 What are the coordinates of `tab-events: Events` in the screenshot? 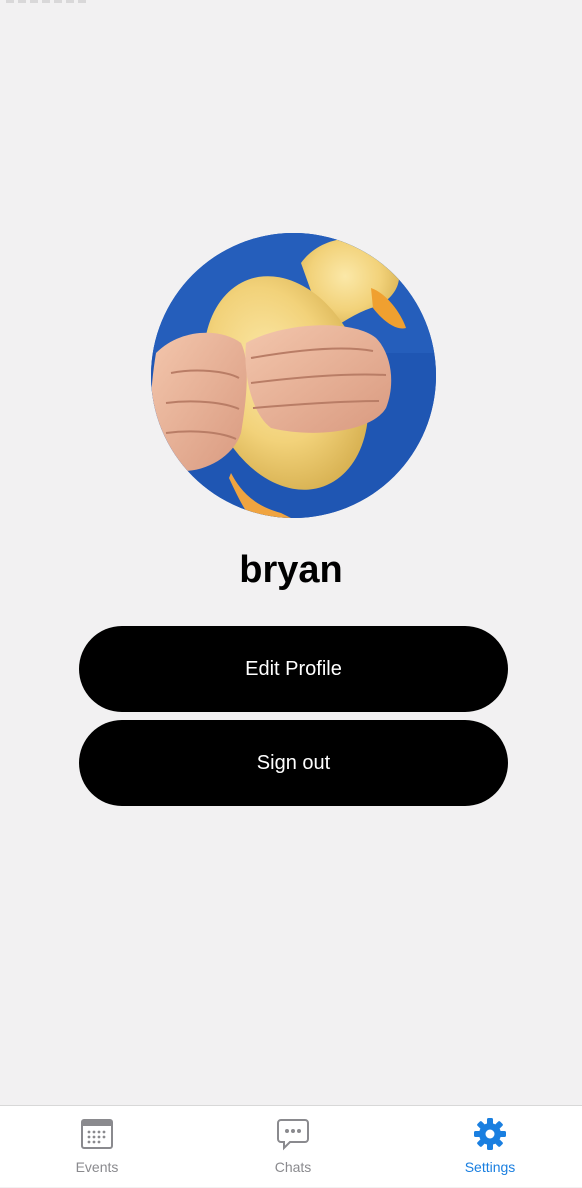 It's located at (97, 1147).